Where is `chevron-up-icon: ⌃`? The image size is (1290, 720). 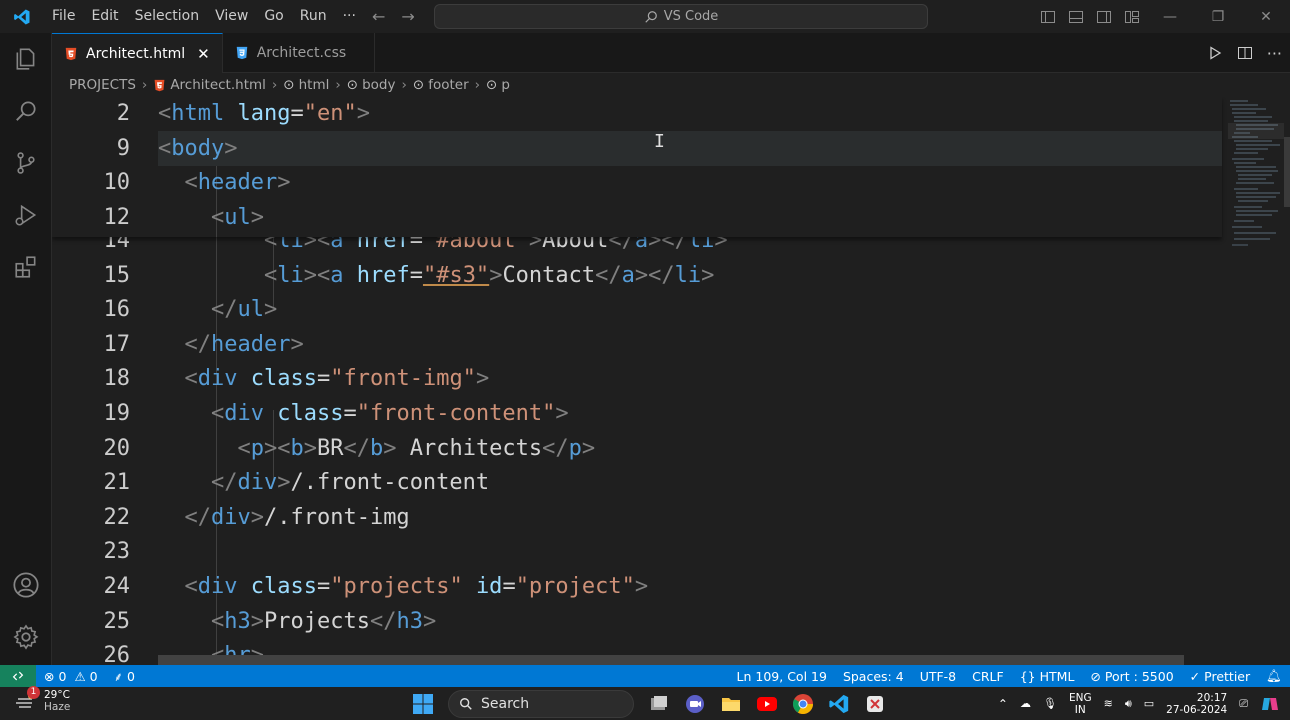
chevron-up-icon: ⌃ is located at coordinates (1003, 704).